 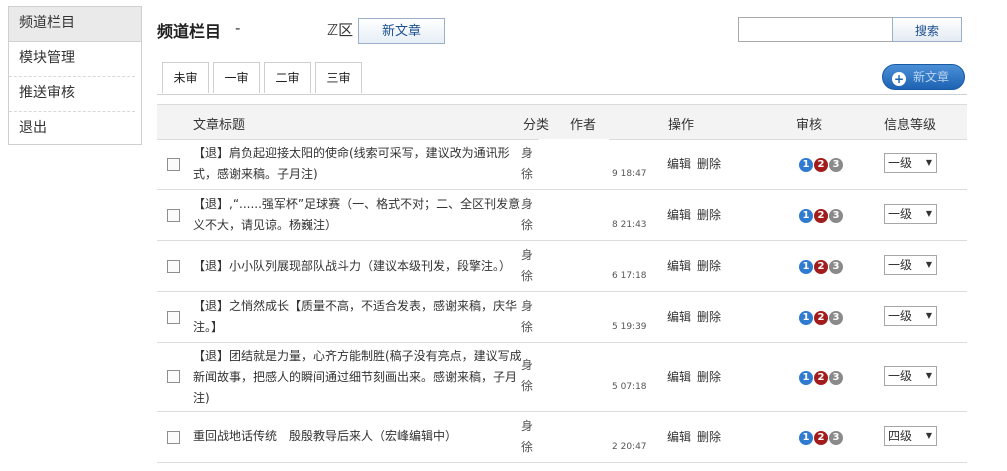 What do you see at coordinates (340, 30) in the screenshot?
I see `region-label: ℤ区` at bounding box center [340, 30].